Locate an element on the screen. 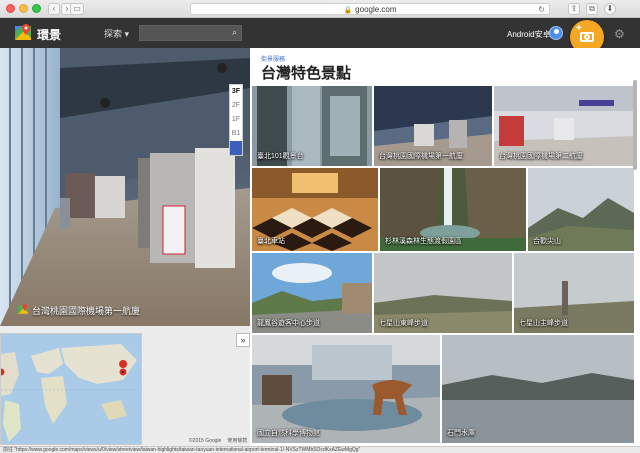  pano-caption: 台灣桃園國際機場第一航廈 is located at coordinates (79, 310).